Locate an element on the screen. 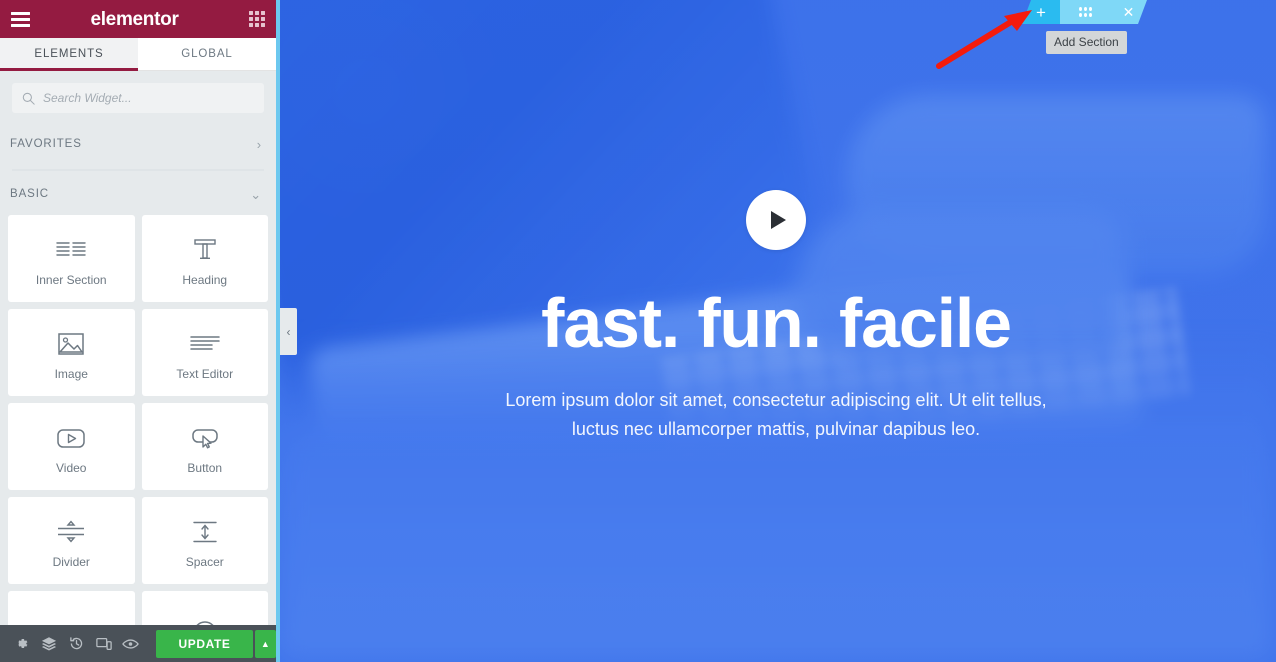 The height and width of the screenshot is (662, 1276). text-editor-icon is located at coordinates (205, 344).